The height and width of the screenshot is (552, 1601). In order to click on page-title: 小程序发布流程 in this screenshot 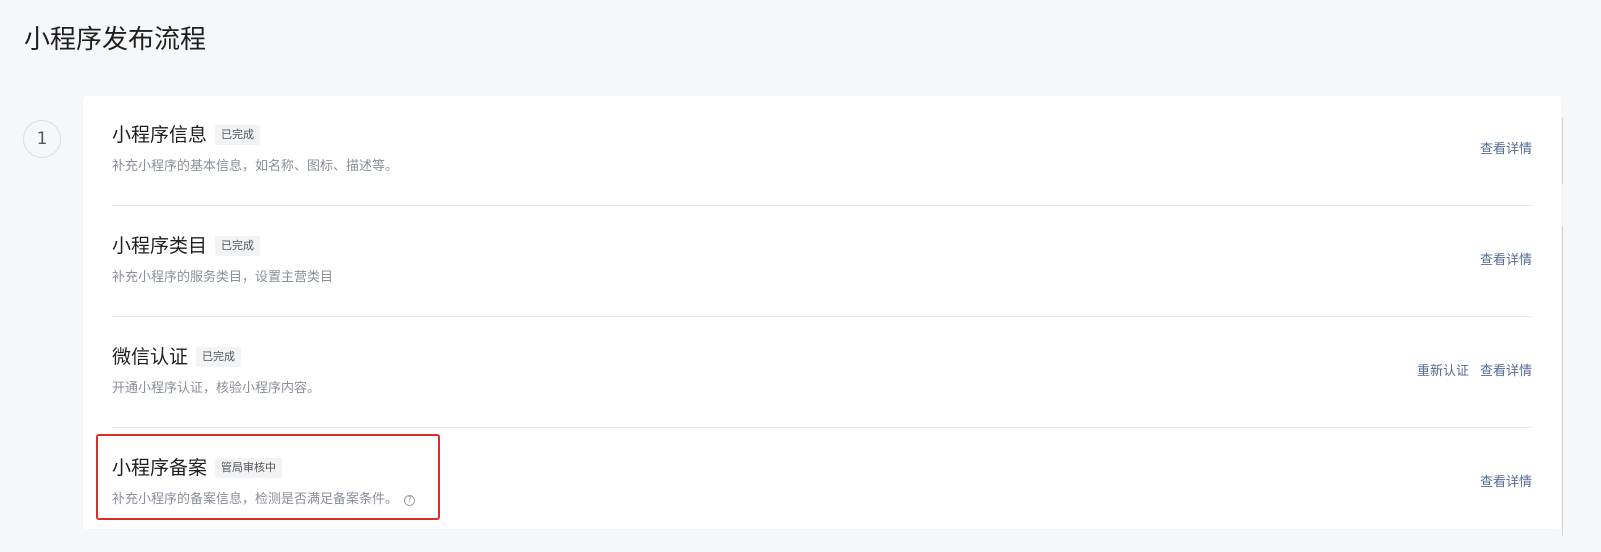, I will do `click(115, 40)`.